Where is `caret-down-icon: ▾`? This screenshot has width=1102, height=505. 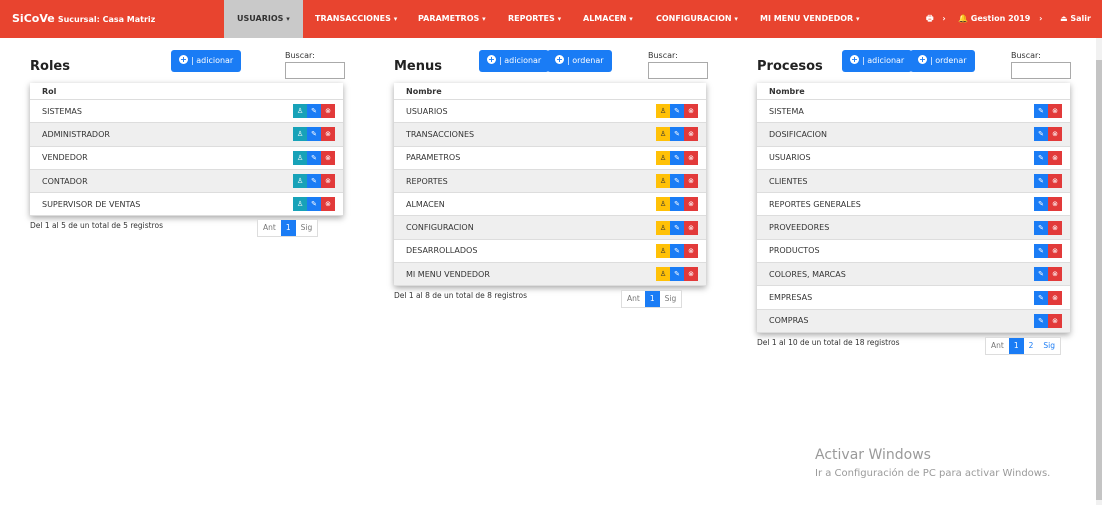
caret-down-icon: ▾ is located at coordinates (857, 19).